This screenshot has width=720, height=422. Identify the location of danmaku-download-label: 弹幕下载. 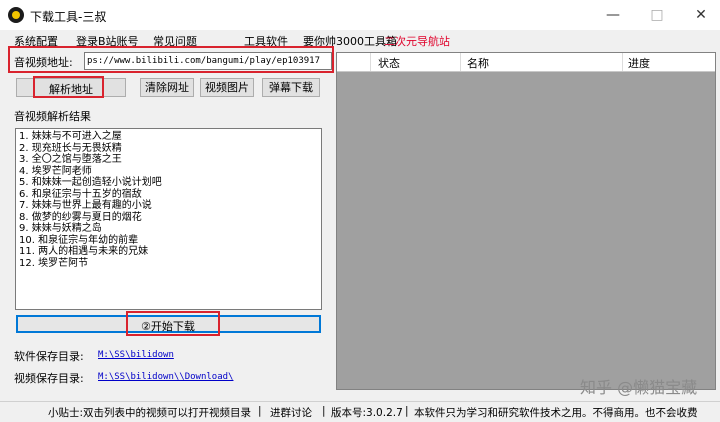
(291, 87).